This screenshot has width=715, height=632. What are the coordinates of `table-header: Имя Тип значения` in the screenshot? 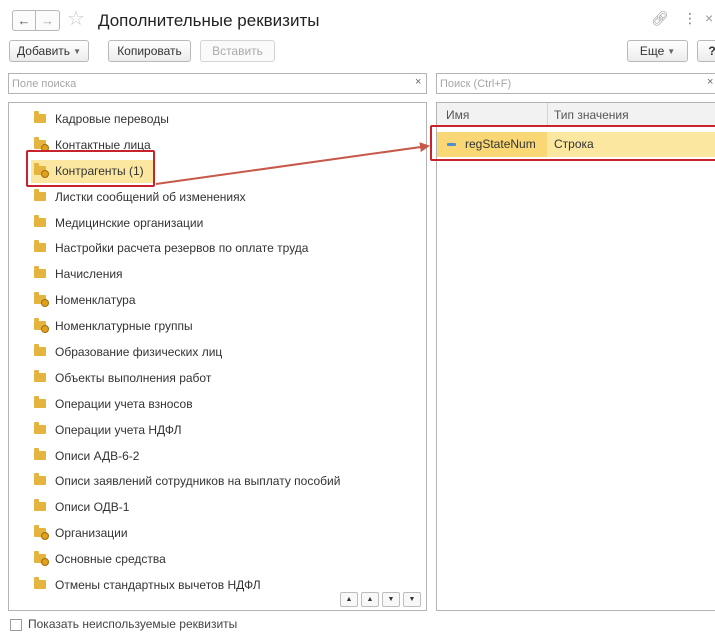 It's located at (576, 115).